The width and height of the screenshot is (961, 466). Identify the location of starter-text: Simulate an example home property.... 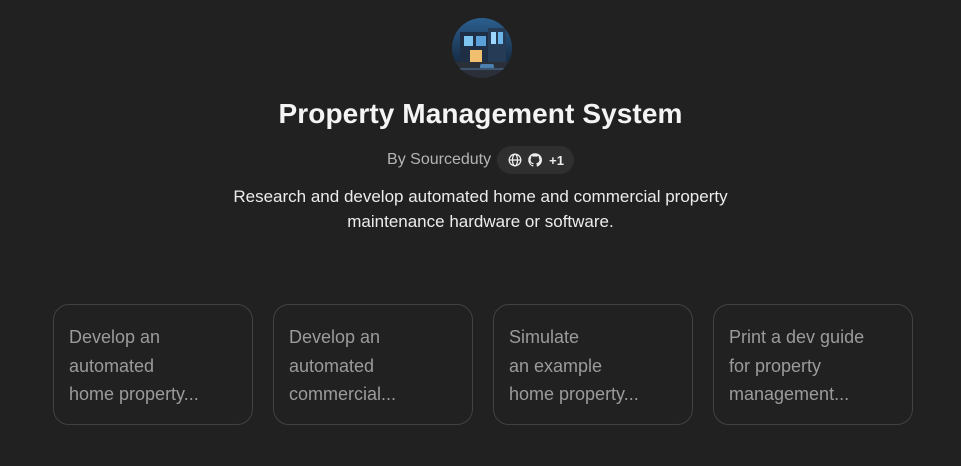
(574, 365).